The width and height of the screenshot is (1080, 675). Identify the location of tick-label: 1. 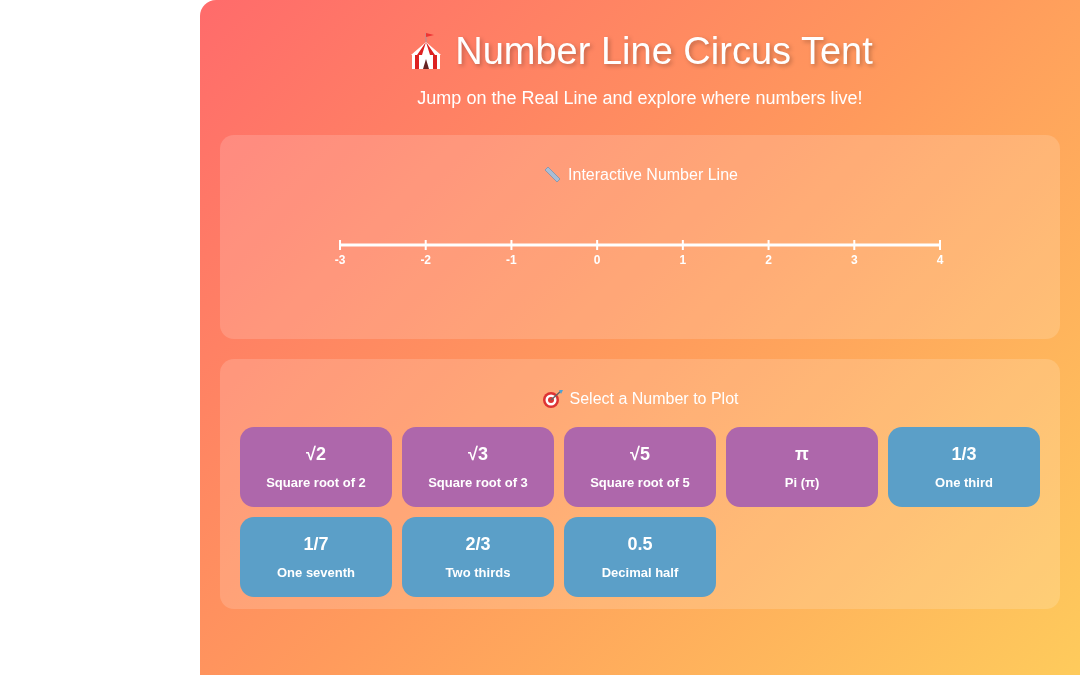
(683, 260).